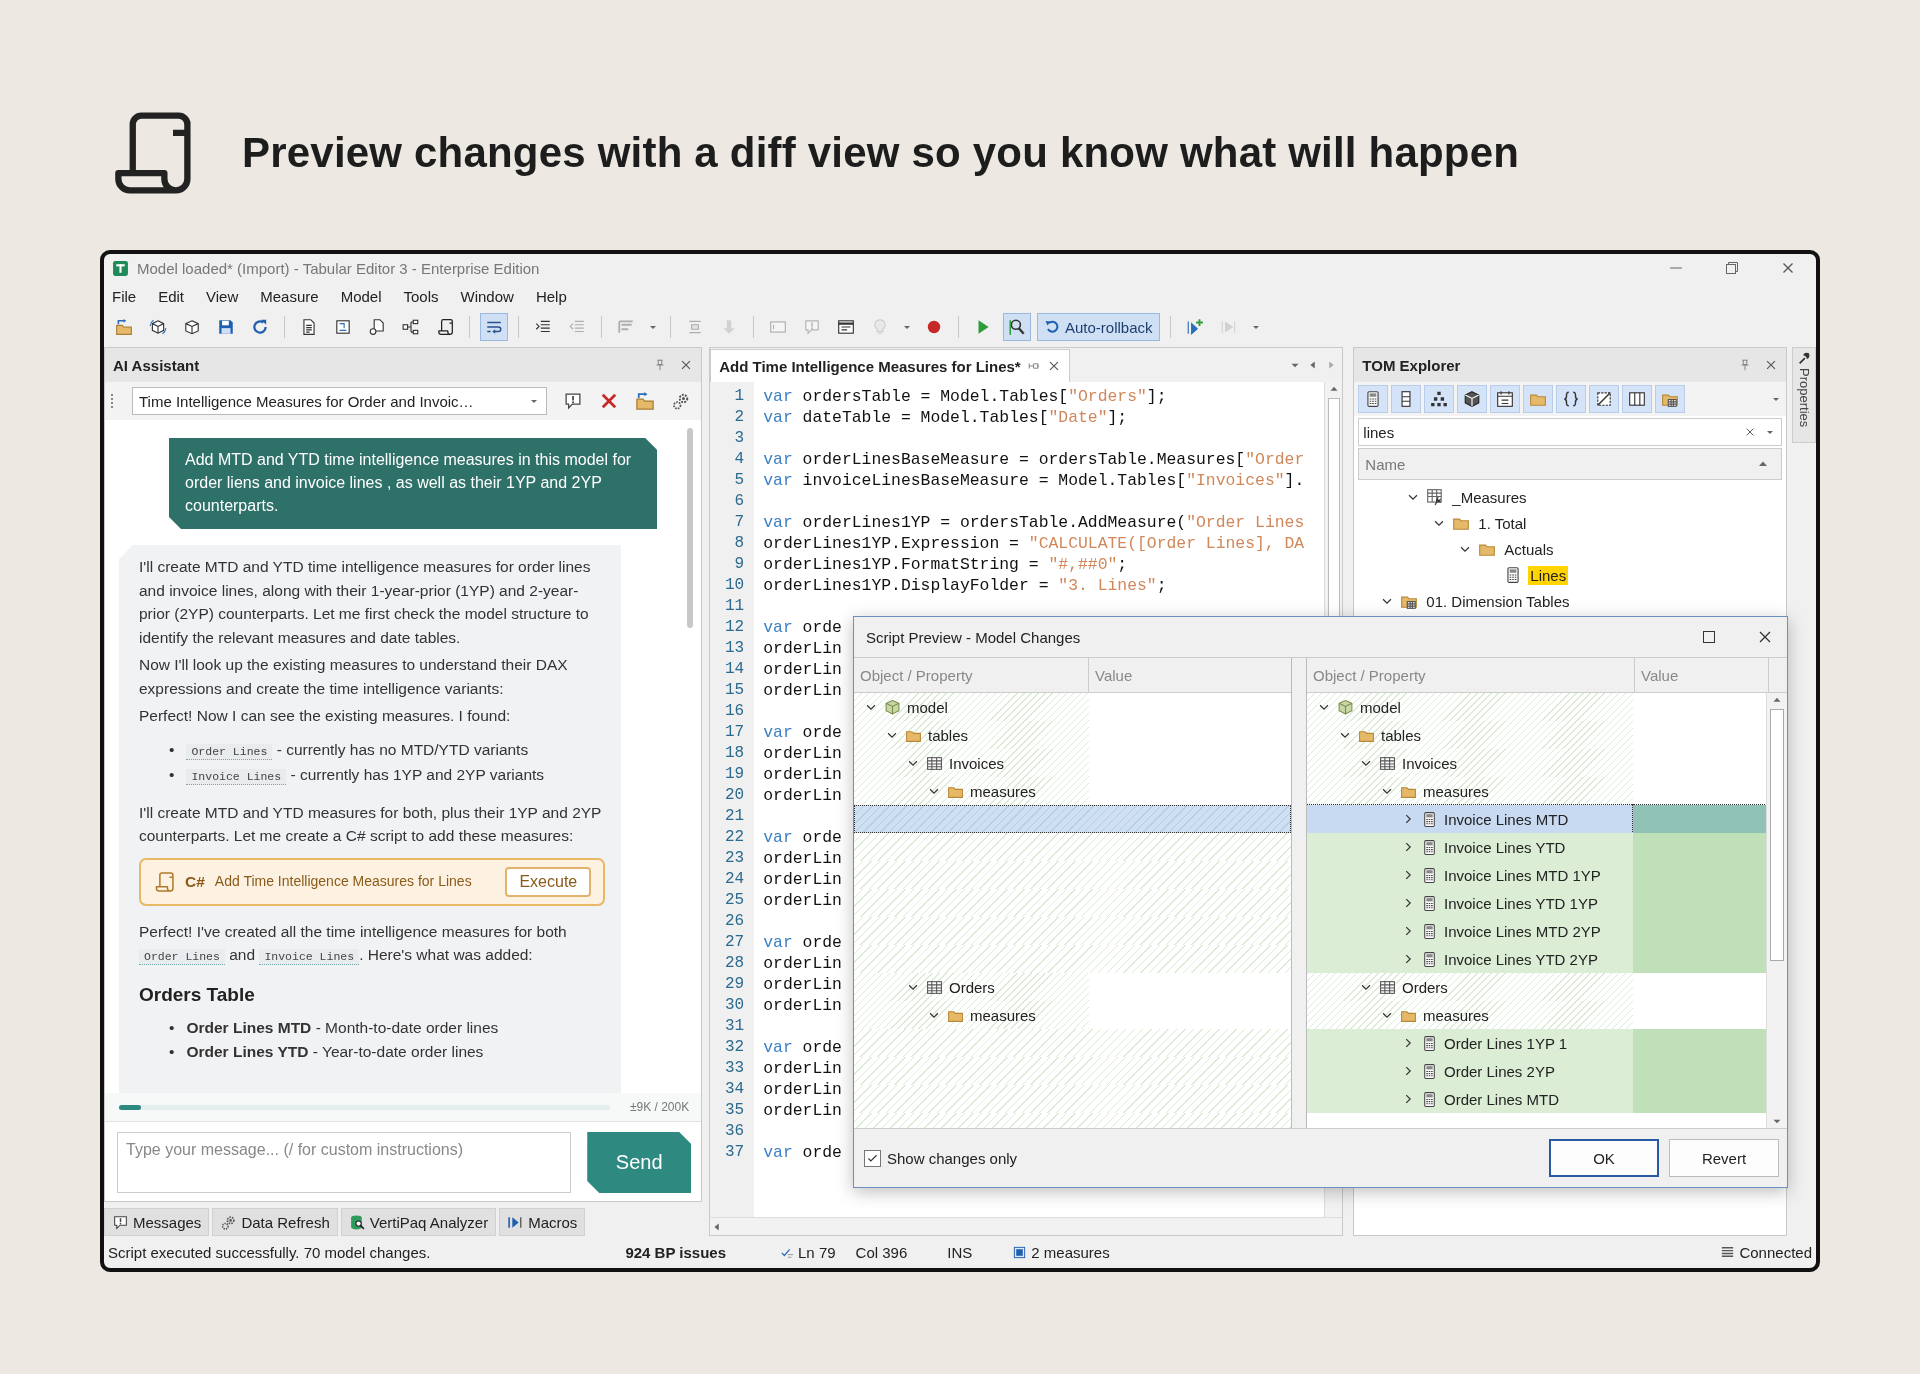 This screenshot has width=1920, height=1374. I want to click on tree-row: Invoice Lines YTD 1YP, so click(1470, 903).